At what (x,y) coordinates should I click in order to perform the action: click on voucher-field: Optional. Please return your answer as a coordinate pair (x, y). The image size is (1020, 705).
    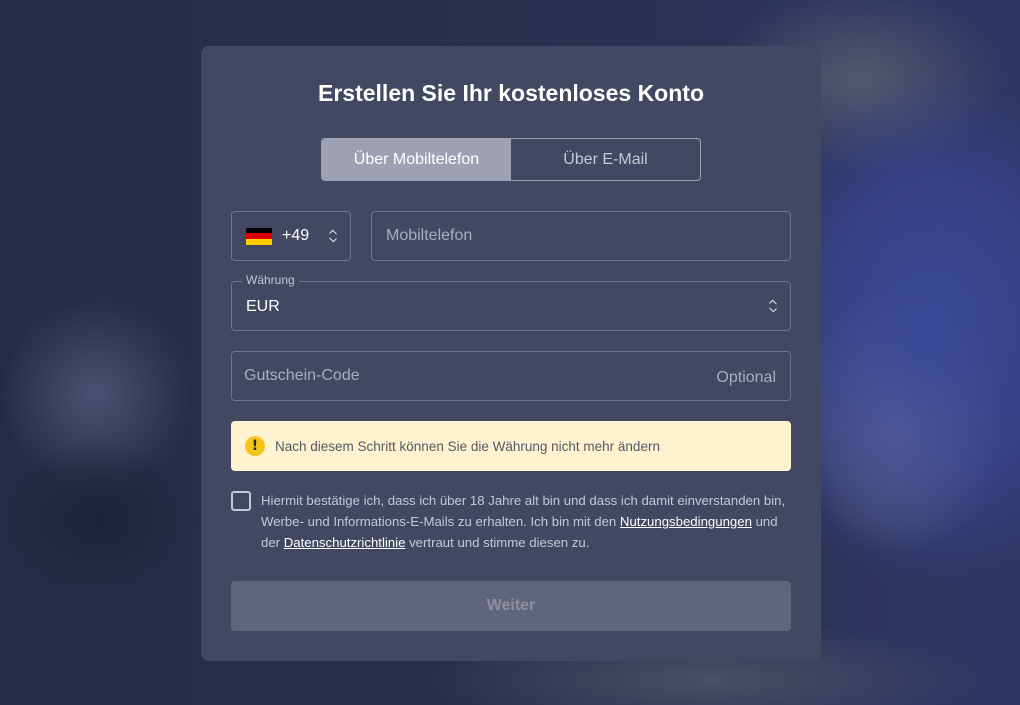
    Looking at the image, I should click on (511, 376).